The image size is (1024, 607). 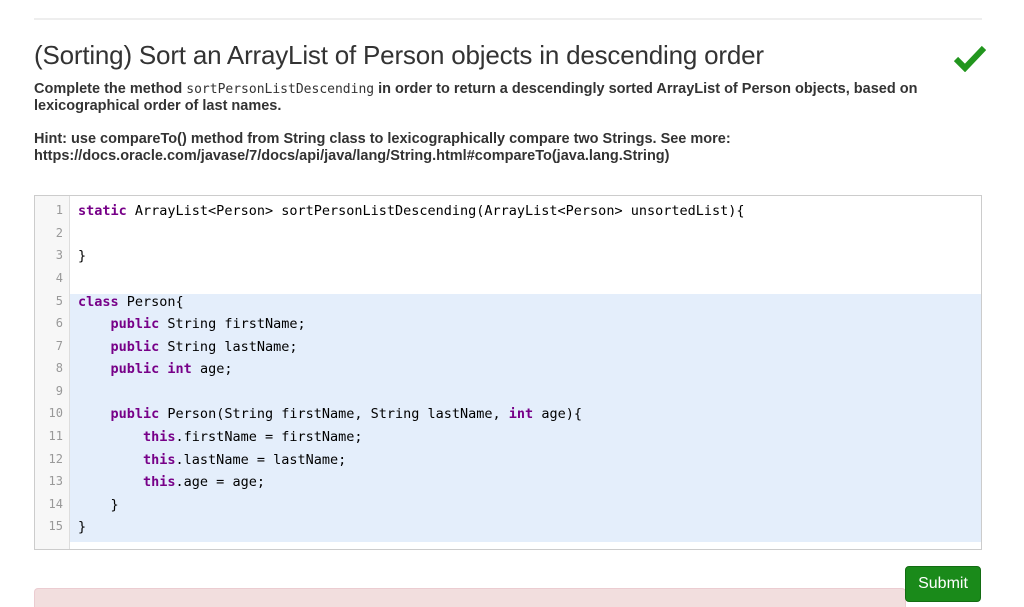 What do you see at coordinates (518, 372) in the screenshot?
I see `readonly-code-line: 8 public int age;` at bounding box center [518, 372].